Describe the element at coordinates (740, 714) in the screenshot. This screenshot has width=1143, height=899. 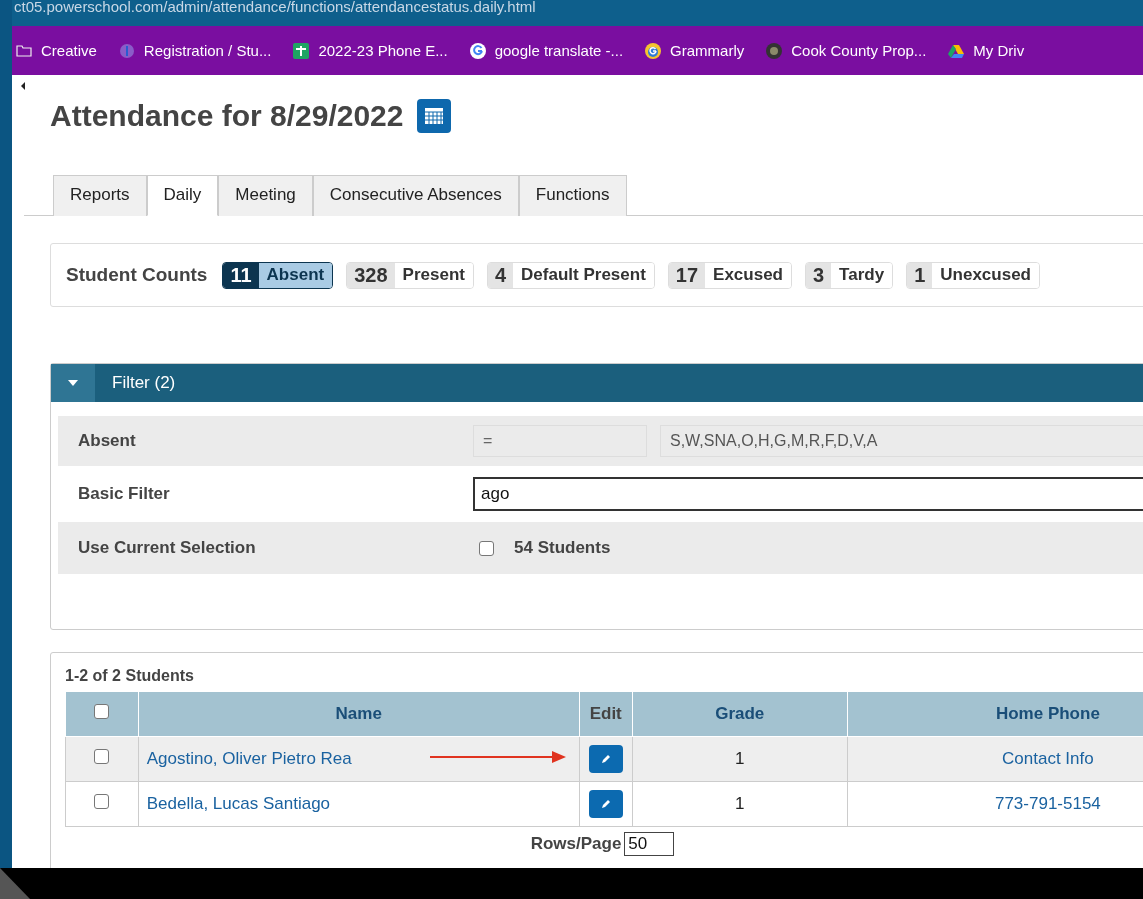
I see `column-header: Grade` at that location.